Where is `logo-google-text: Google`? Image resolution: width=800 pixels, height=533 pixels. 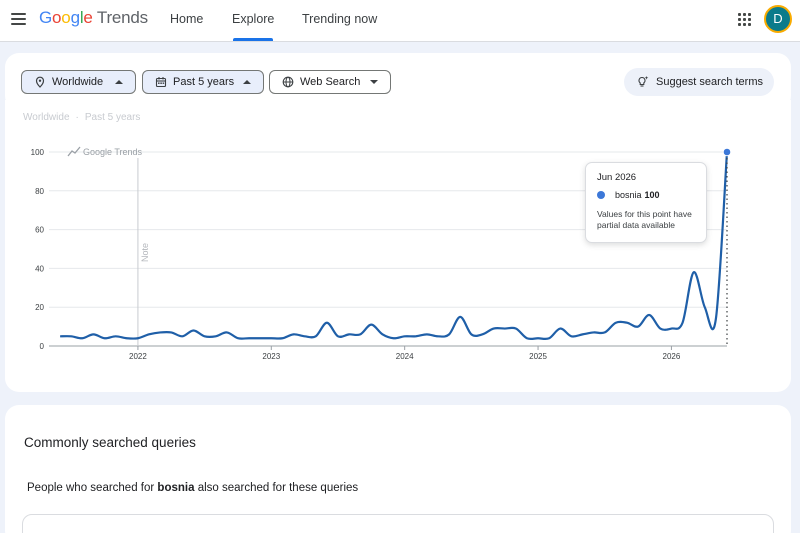 logo-google-text: Google is located at coordinates (66, 17).